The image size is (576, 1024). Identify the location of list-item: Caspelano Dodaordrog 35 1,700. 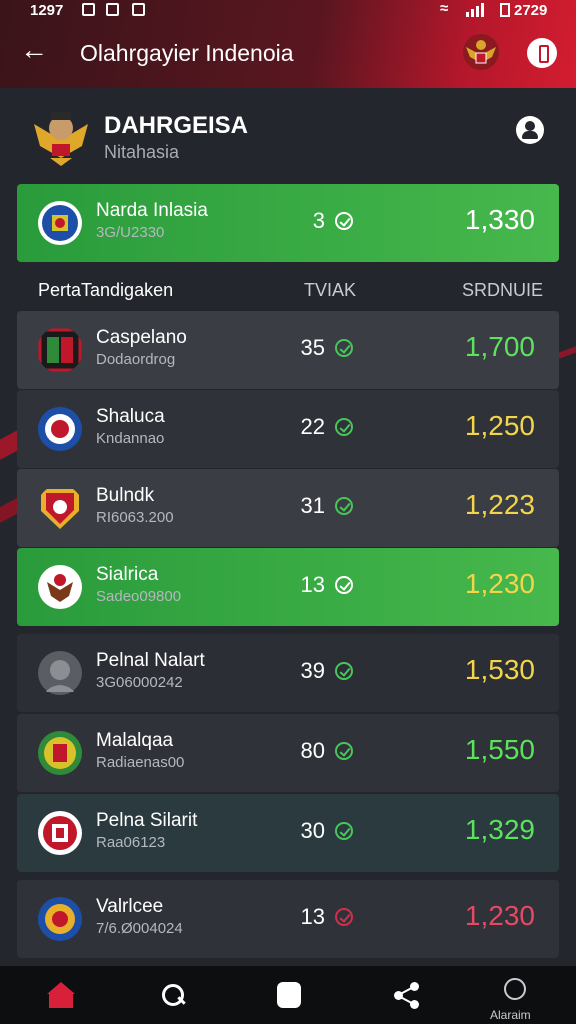
(288, 350).